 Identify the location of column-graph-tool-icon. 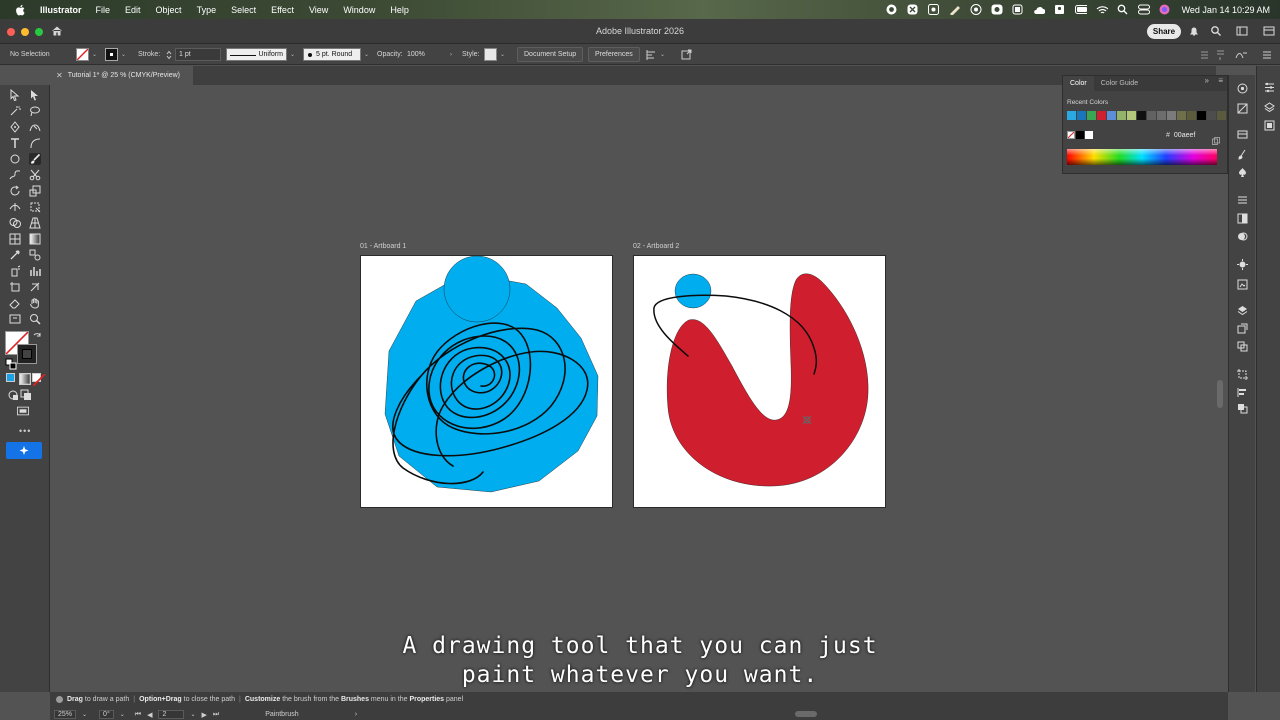
(35, 271).